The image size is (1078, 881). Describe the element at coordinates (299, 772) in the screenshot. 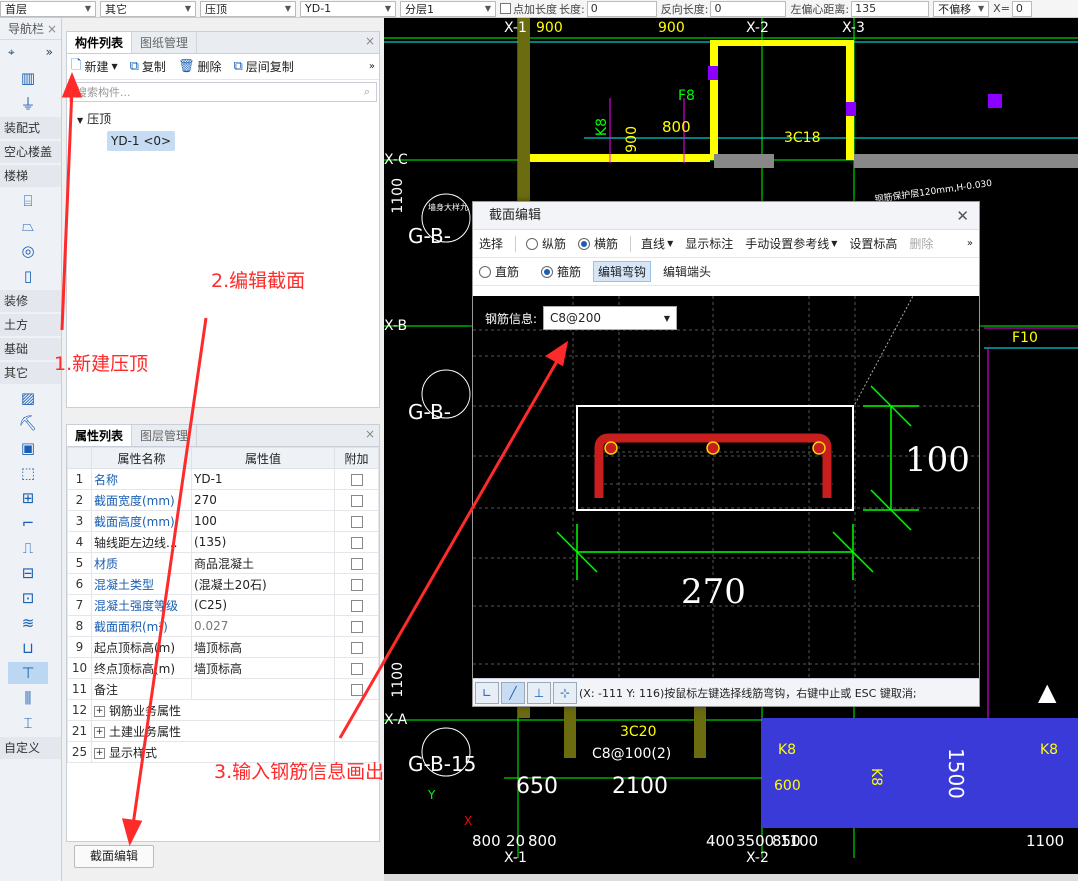

I see `annotation-step3: 3.输入钢筋信息画出` at that location.